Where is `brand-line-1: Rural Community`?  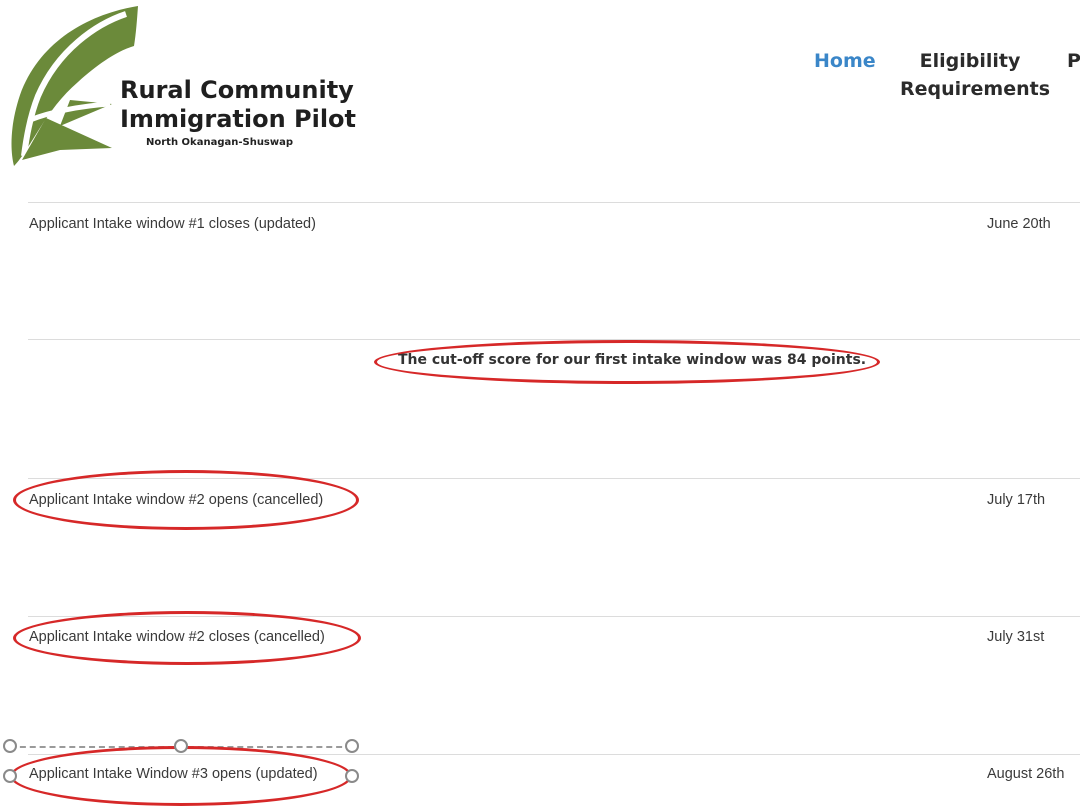 brand-line-1: Rural Community is located at coordinates (237, 90).